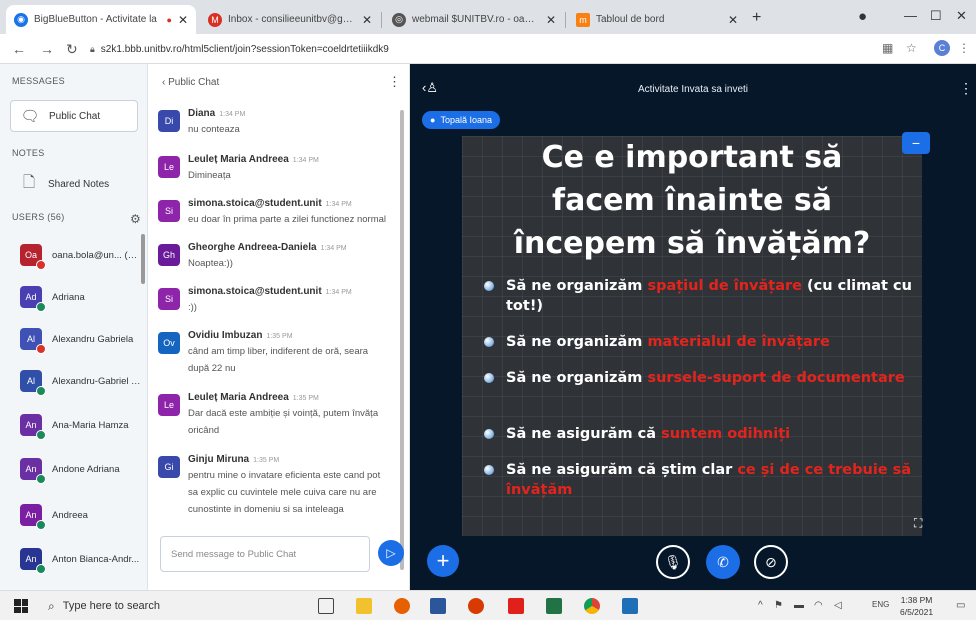 The width and height of the screenshot is (976, 620). What do you see at coordinates (966, 88) in the screenshot?
I see `options-menu-icon: ⋮` at bounding box center [966, 88].